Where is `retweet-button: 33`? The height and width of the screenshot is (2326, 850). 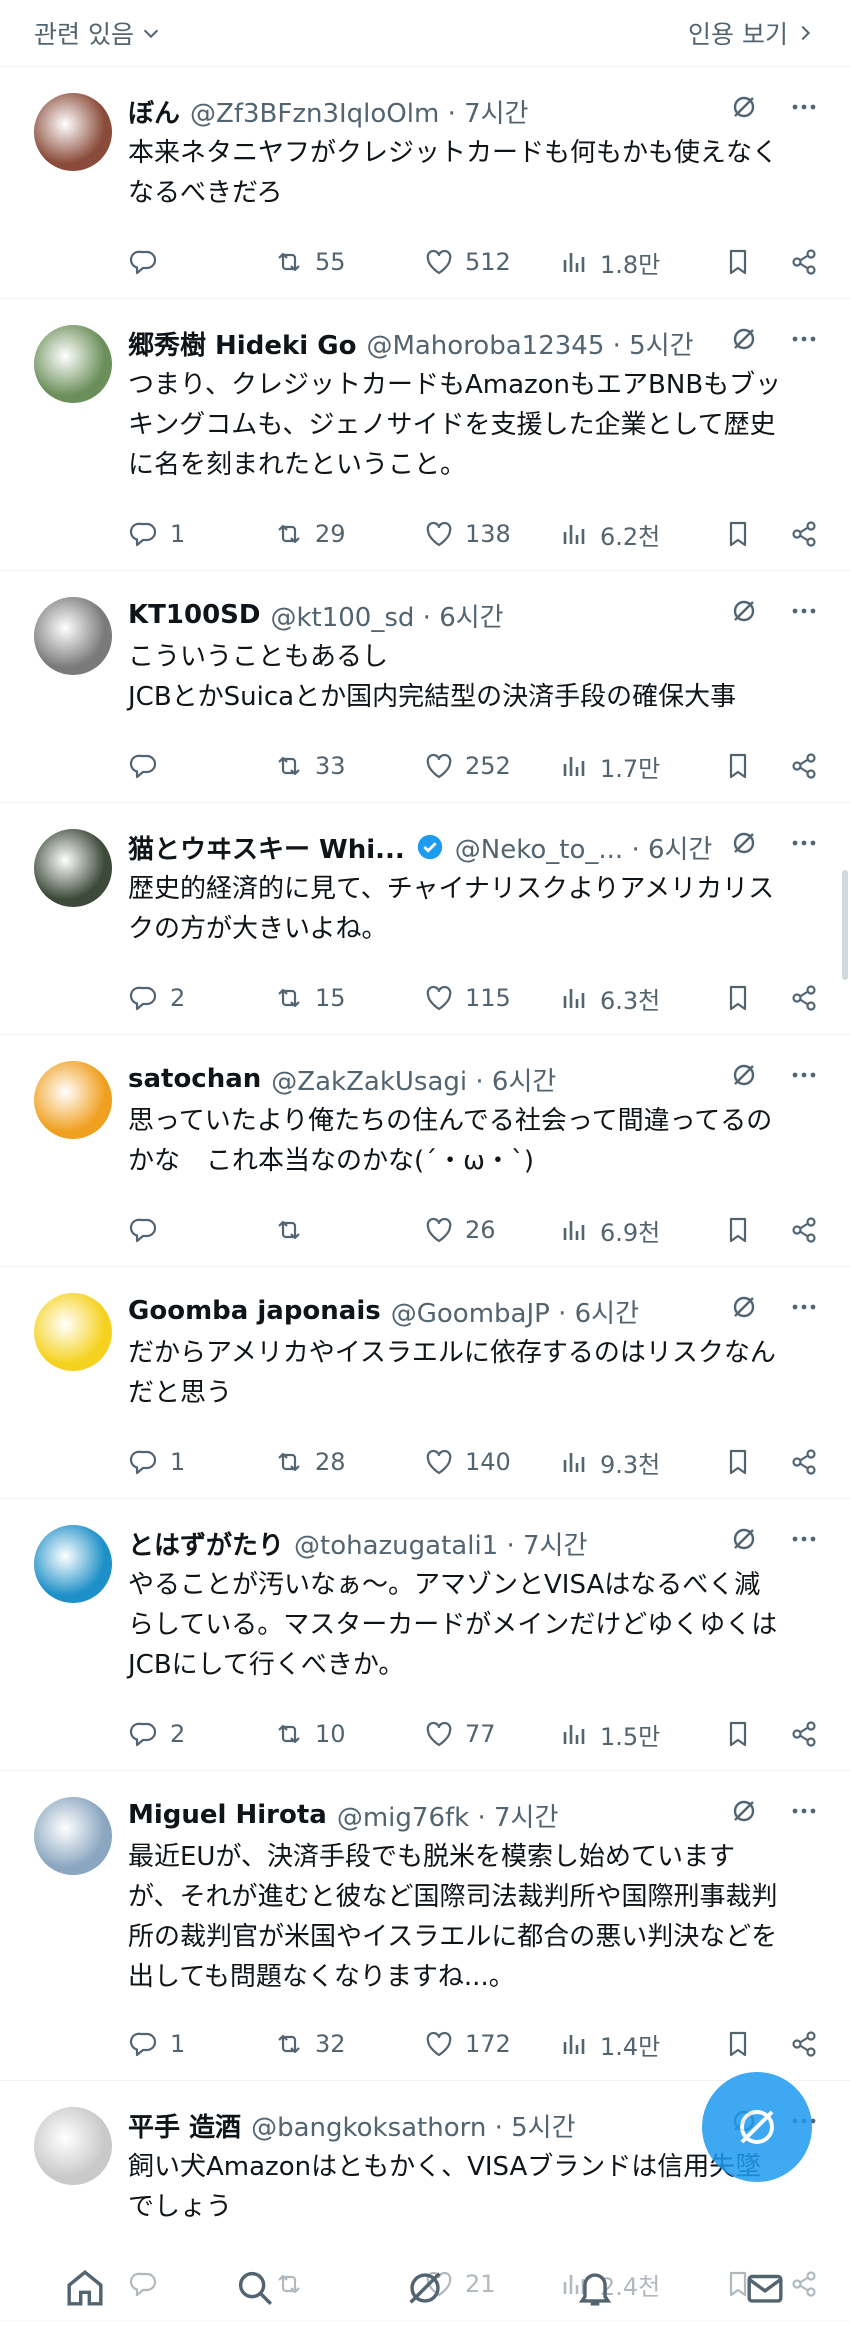 retweet-button: 33 is located at coordinates (348, 766).